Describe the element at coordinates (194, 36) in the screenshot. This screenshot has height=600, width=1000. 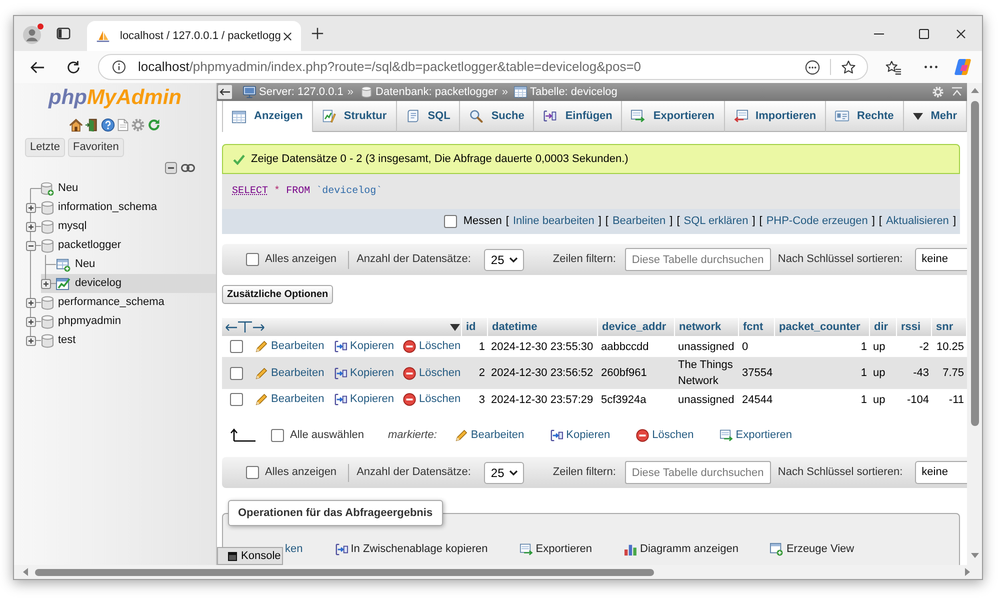
I see `browser-tab: localhost / 127.0.0.1 / packetlogg` at that location.